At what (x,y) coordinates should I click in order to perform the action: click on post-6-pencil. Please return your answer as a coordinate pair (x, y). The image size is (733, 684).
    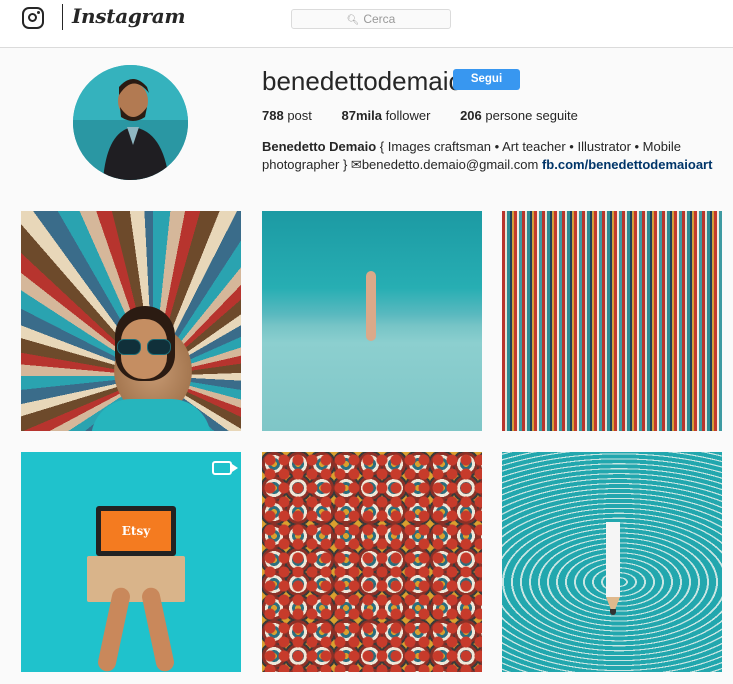
    Looking at the image, I should click on (613, 568).